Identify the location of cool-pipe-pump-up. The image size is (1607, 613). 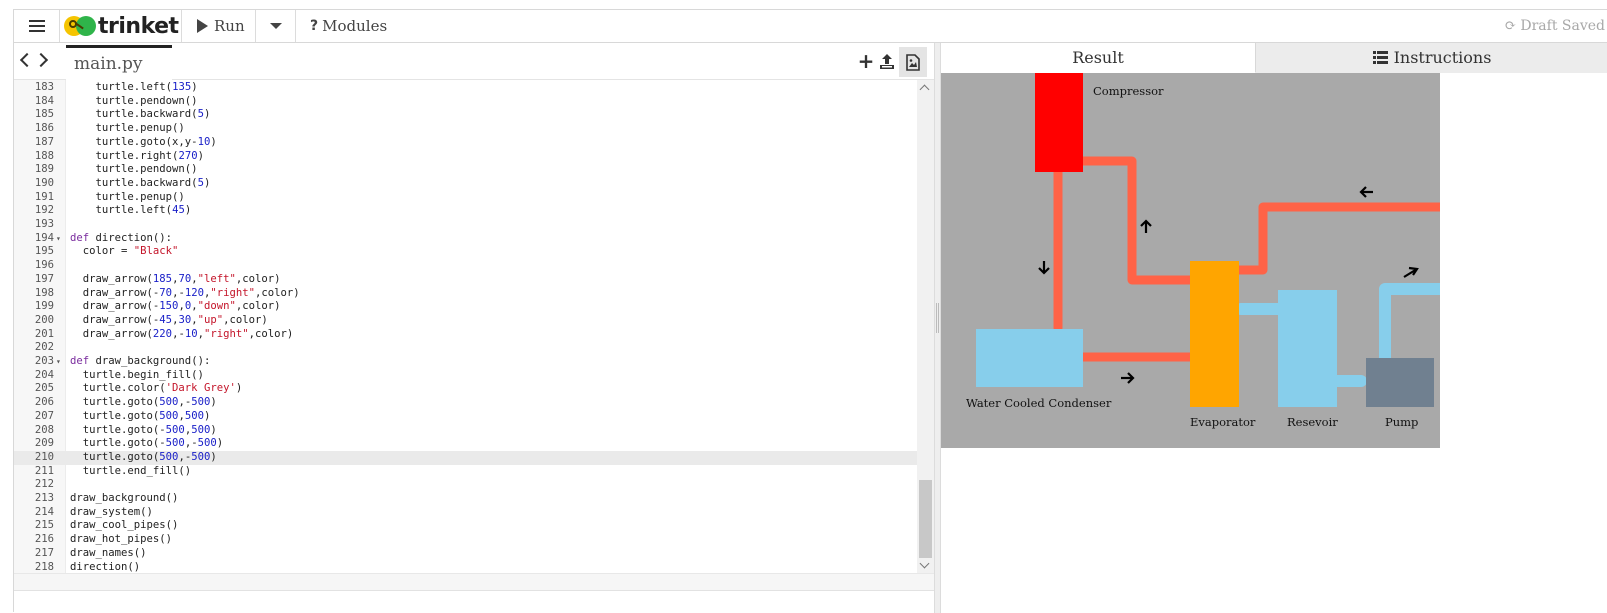
(1409, 324).